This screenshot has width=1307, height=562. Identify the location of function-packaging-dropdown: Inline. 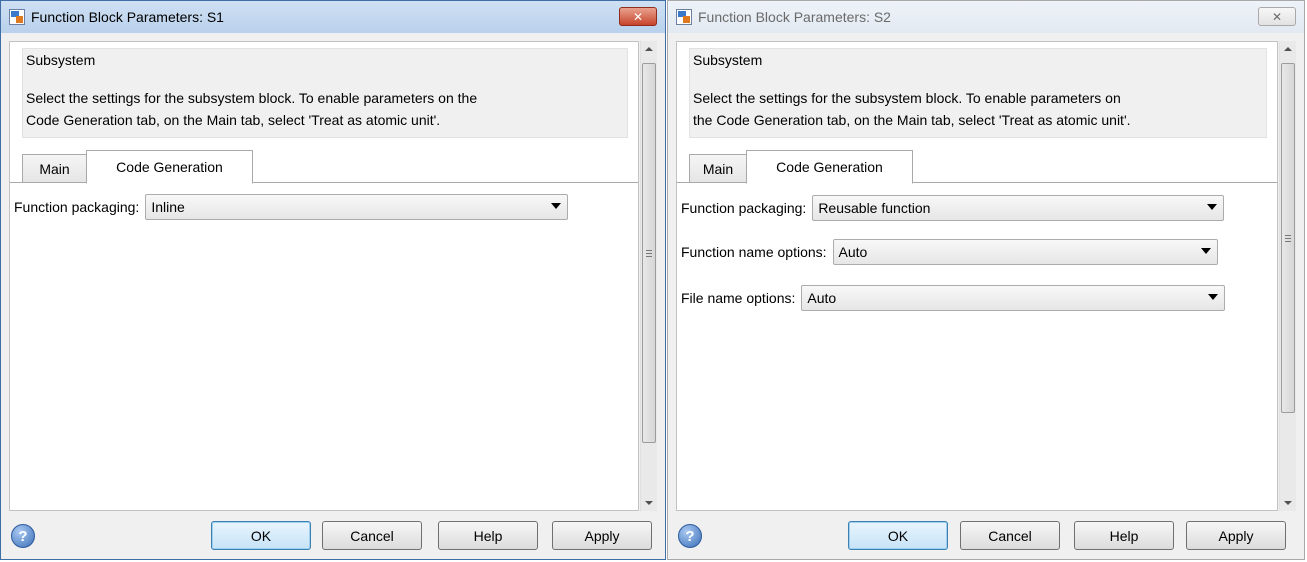
(357, 207).